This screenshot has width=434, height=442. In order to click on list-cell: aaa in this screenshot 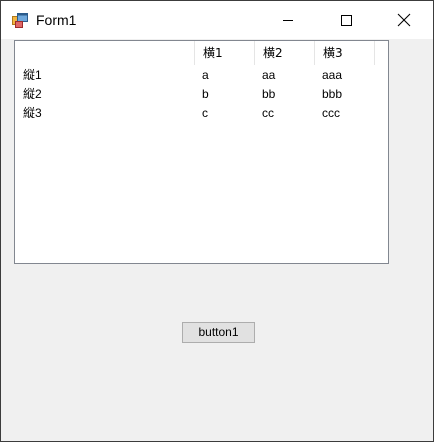, I will do `click(332, 75)`.